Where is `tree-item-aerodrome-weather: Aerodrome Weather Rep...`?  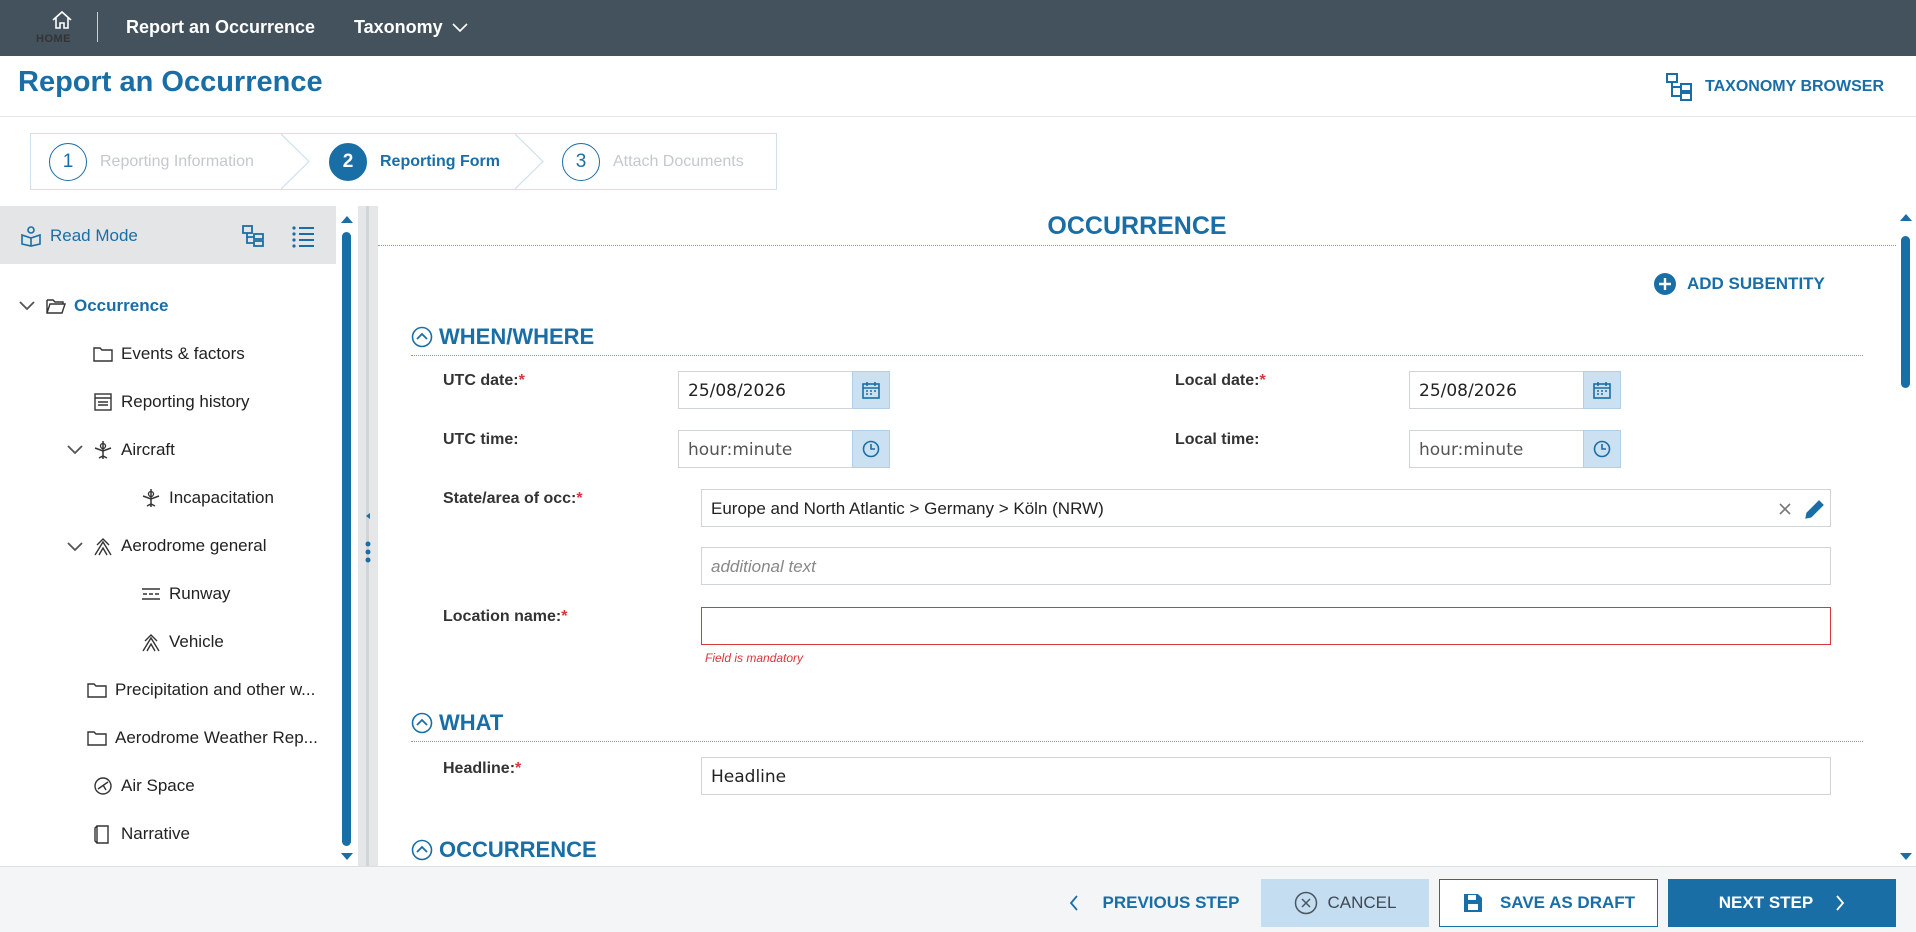
tree-item-aerodrome-weather: Aerodrome Weather Rep... is located at coordinates (202, 738).